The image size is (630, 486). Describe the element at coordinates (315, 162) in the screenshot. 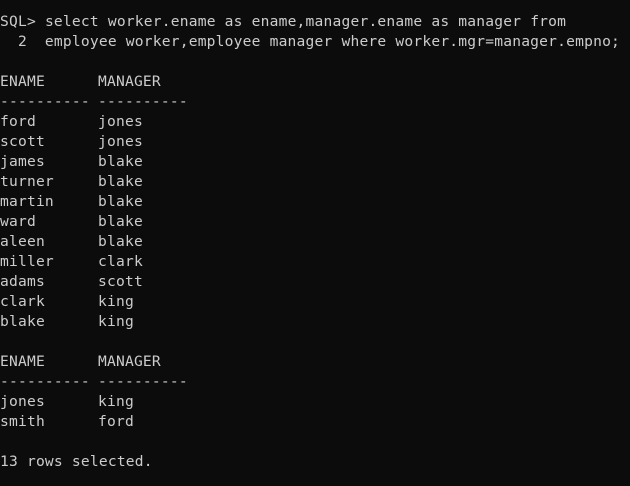

I see `table-row: james blake` at that location.